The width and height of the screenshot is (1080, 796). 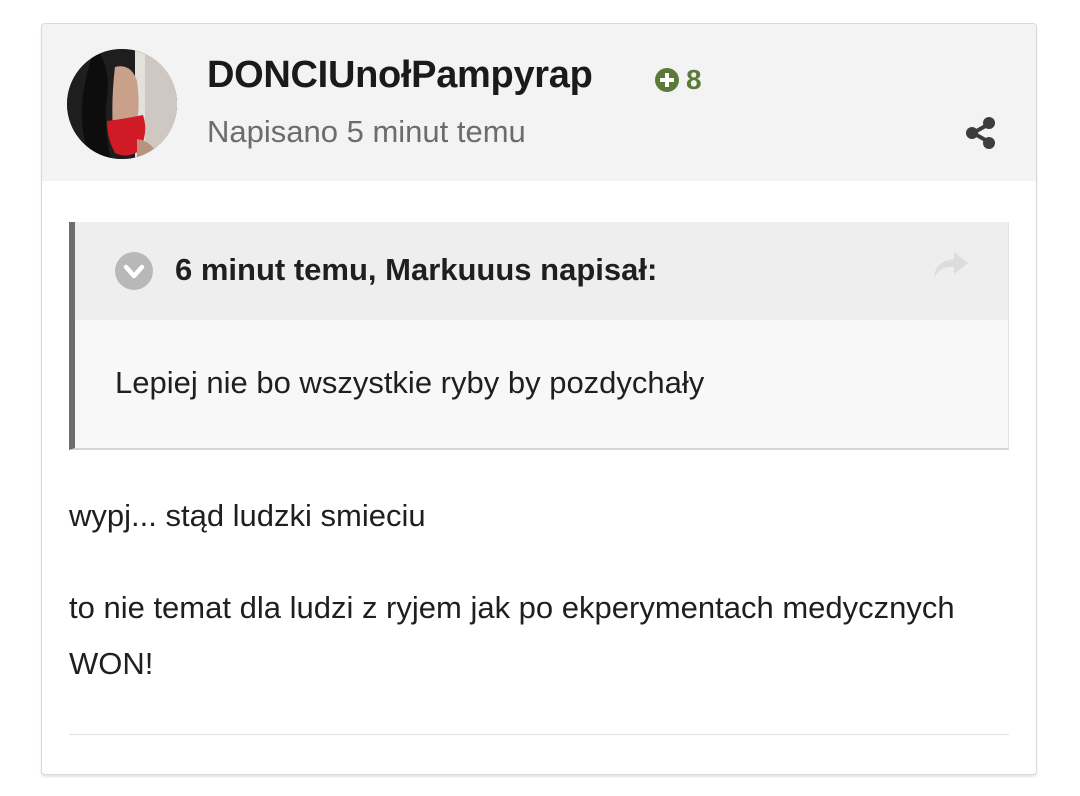 I want to click on chevron-down-icon, so click(x=134, y=271).